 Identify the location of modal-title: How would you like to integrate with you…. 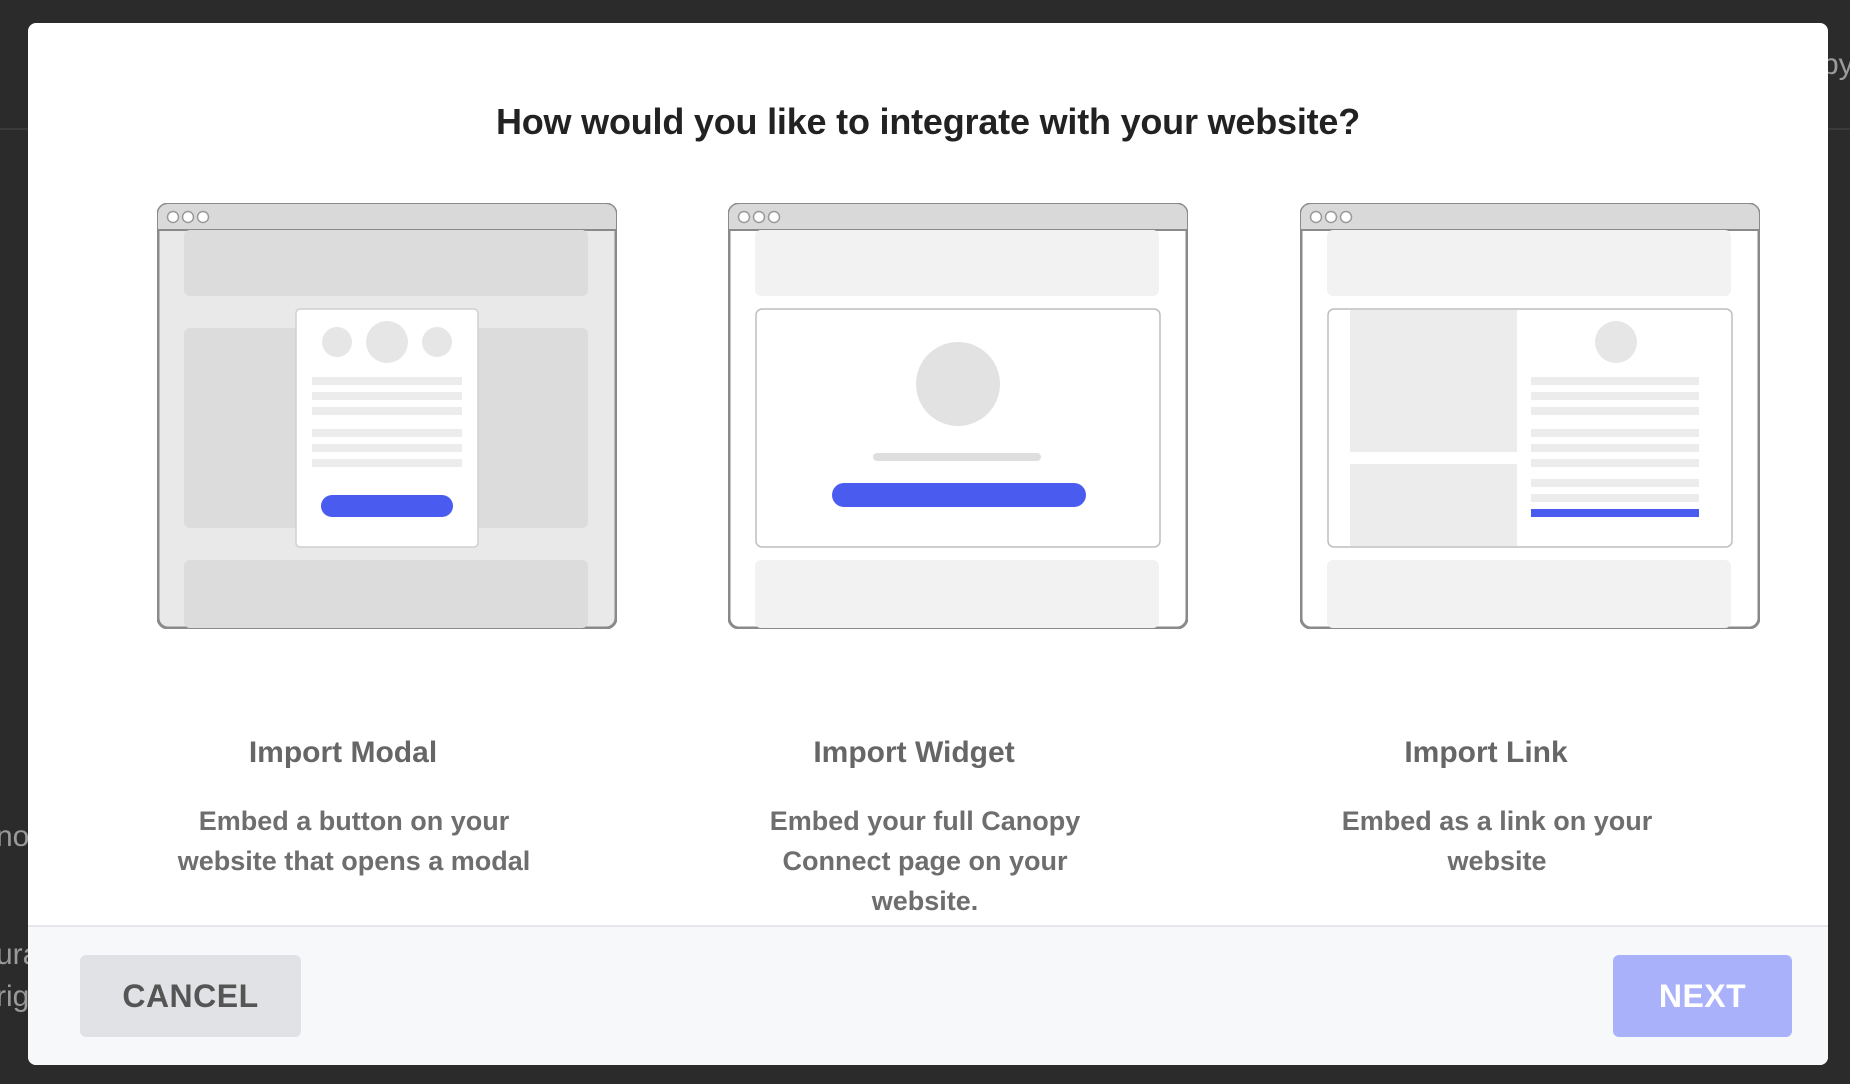
(928, 121).